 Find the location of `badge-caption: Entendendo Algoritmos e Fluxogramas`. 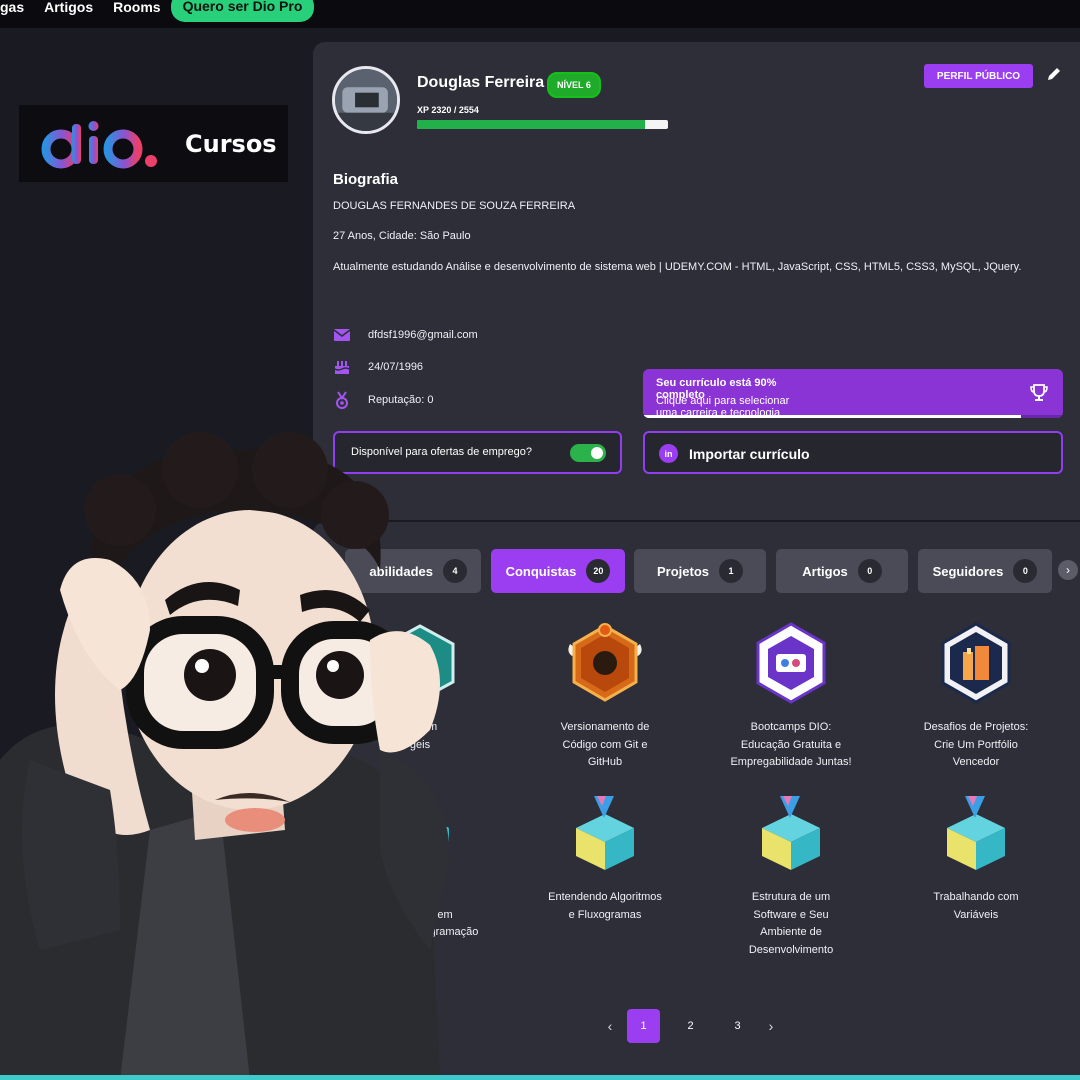

badge-caption: Entendendo Algoritmos e Fluxogramas is located at coordinates (605, 906).